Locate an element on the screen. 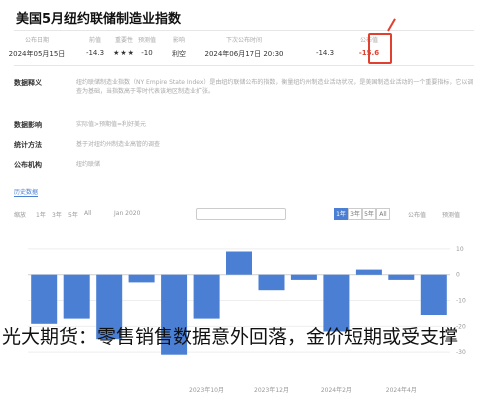 The image size is (487, 400). segment-3y: 3年 is located at coordinates (355, 214).